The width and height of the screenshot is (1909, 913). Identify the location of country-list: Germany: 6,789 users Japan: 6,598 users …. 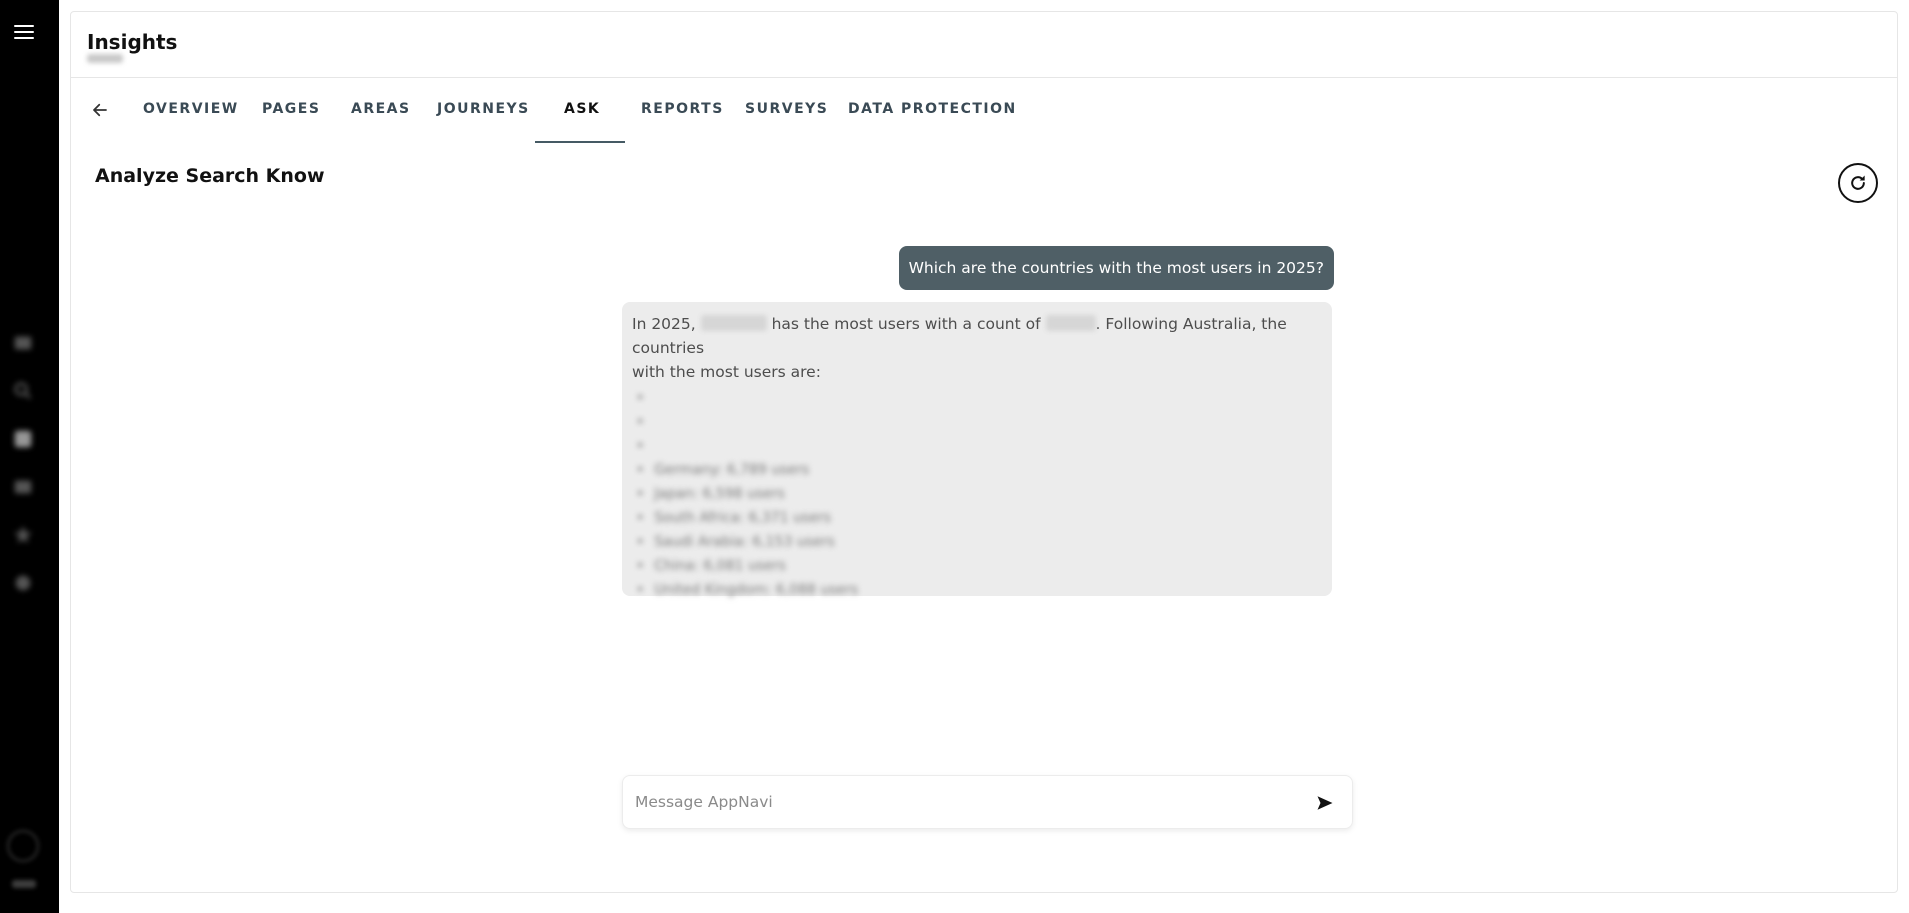
(977, 494).